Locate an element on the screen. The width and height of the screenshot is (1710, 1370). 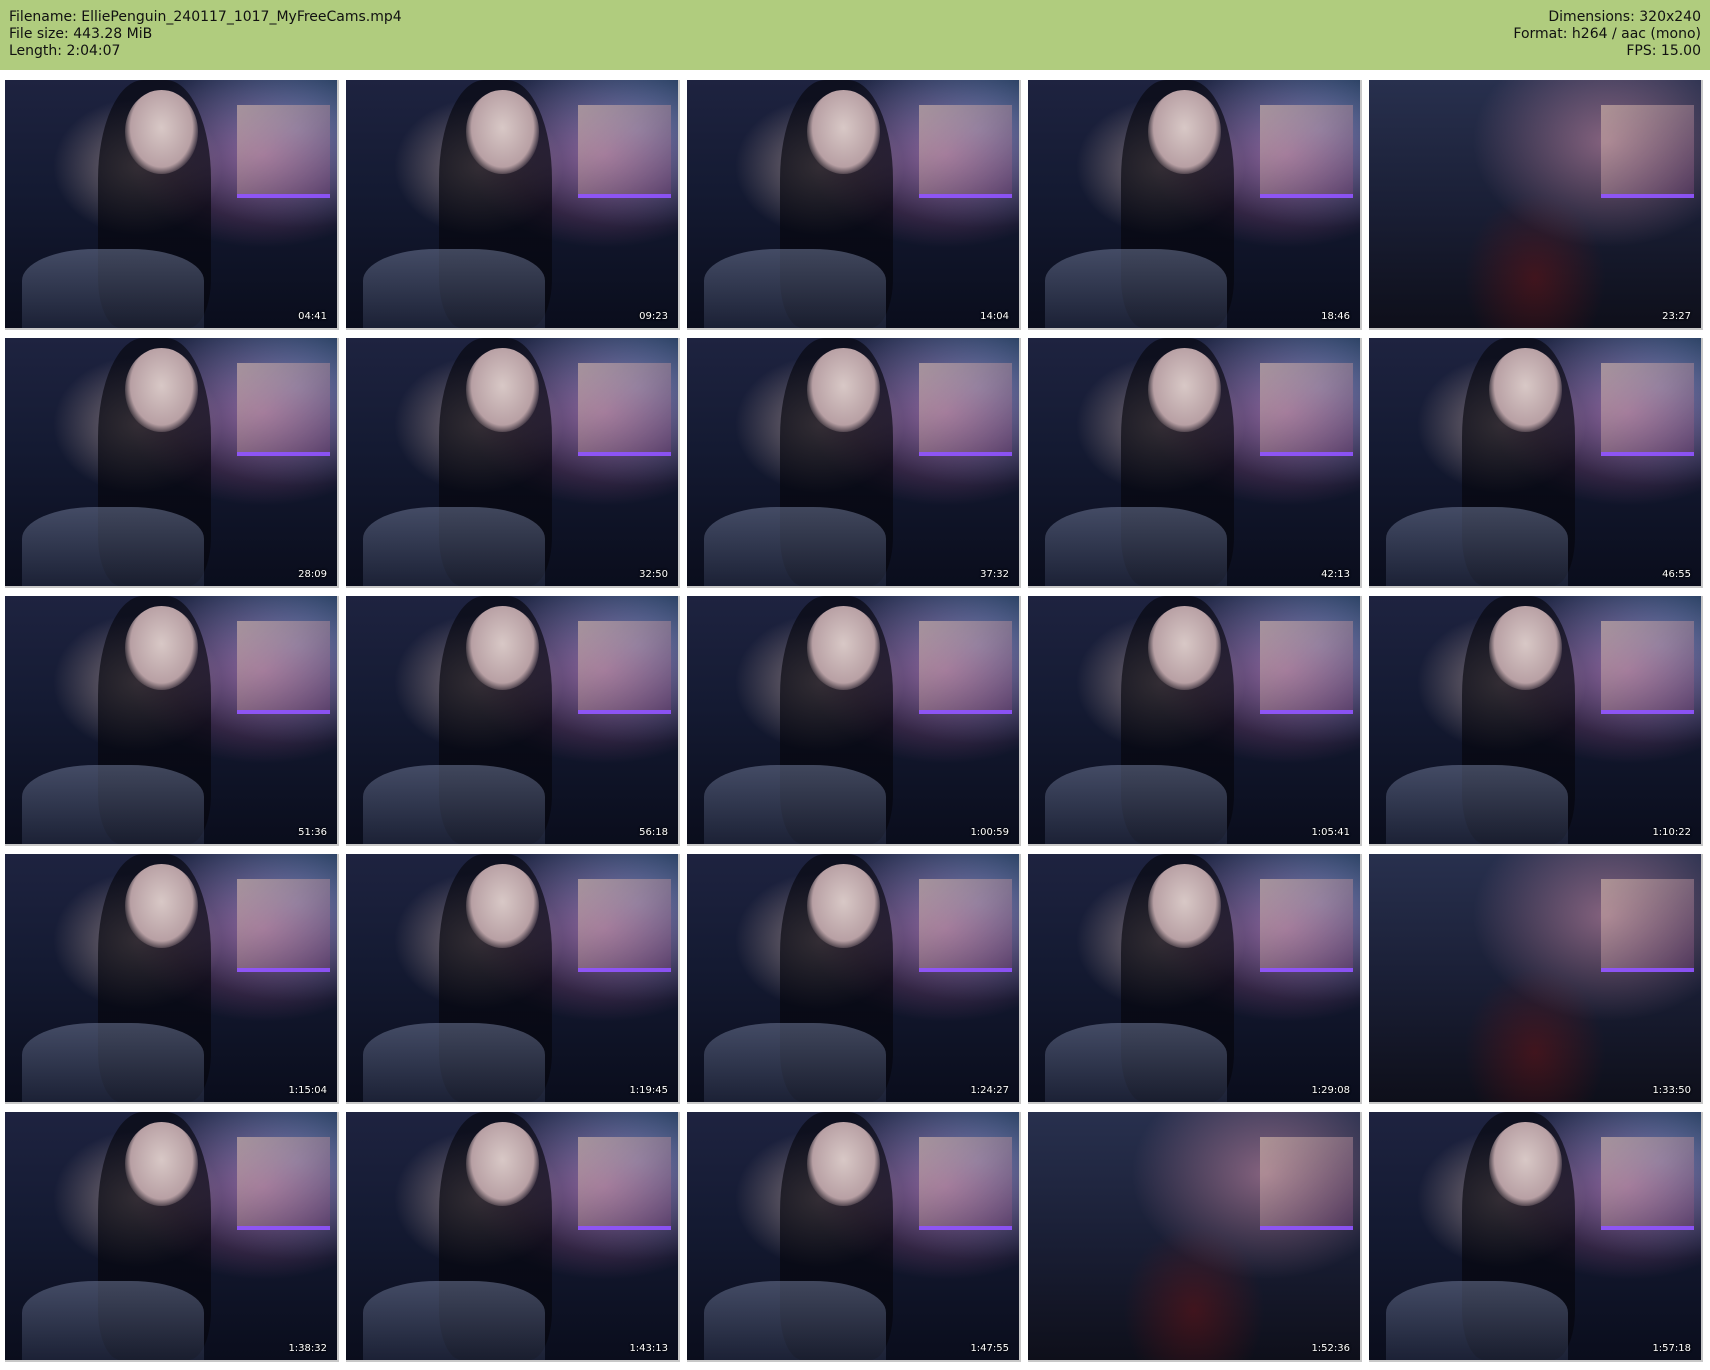
thumbnail-timestamp: 14:04 is located at coordinates (994, 316).